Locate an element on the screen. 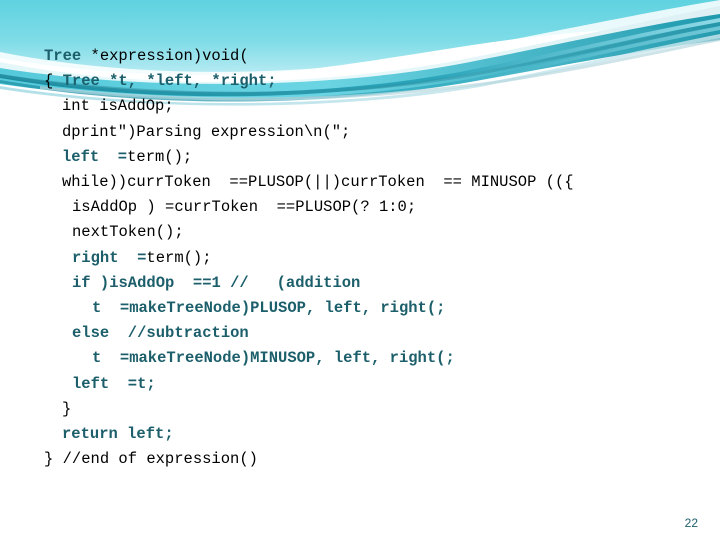 The image size is (720, 540). code-line: isAddOp ) =currToken ==PLUSOP(? 1:0; is located at coordinates (354, 207).